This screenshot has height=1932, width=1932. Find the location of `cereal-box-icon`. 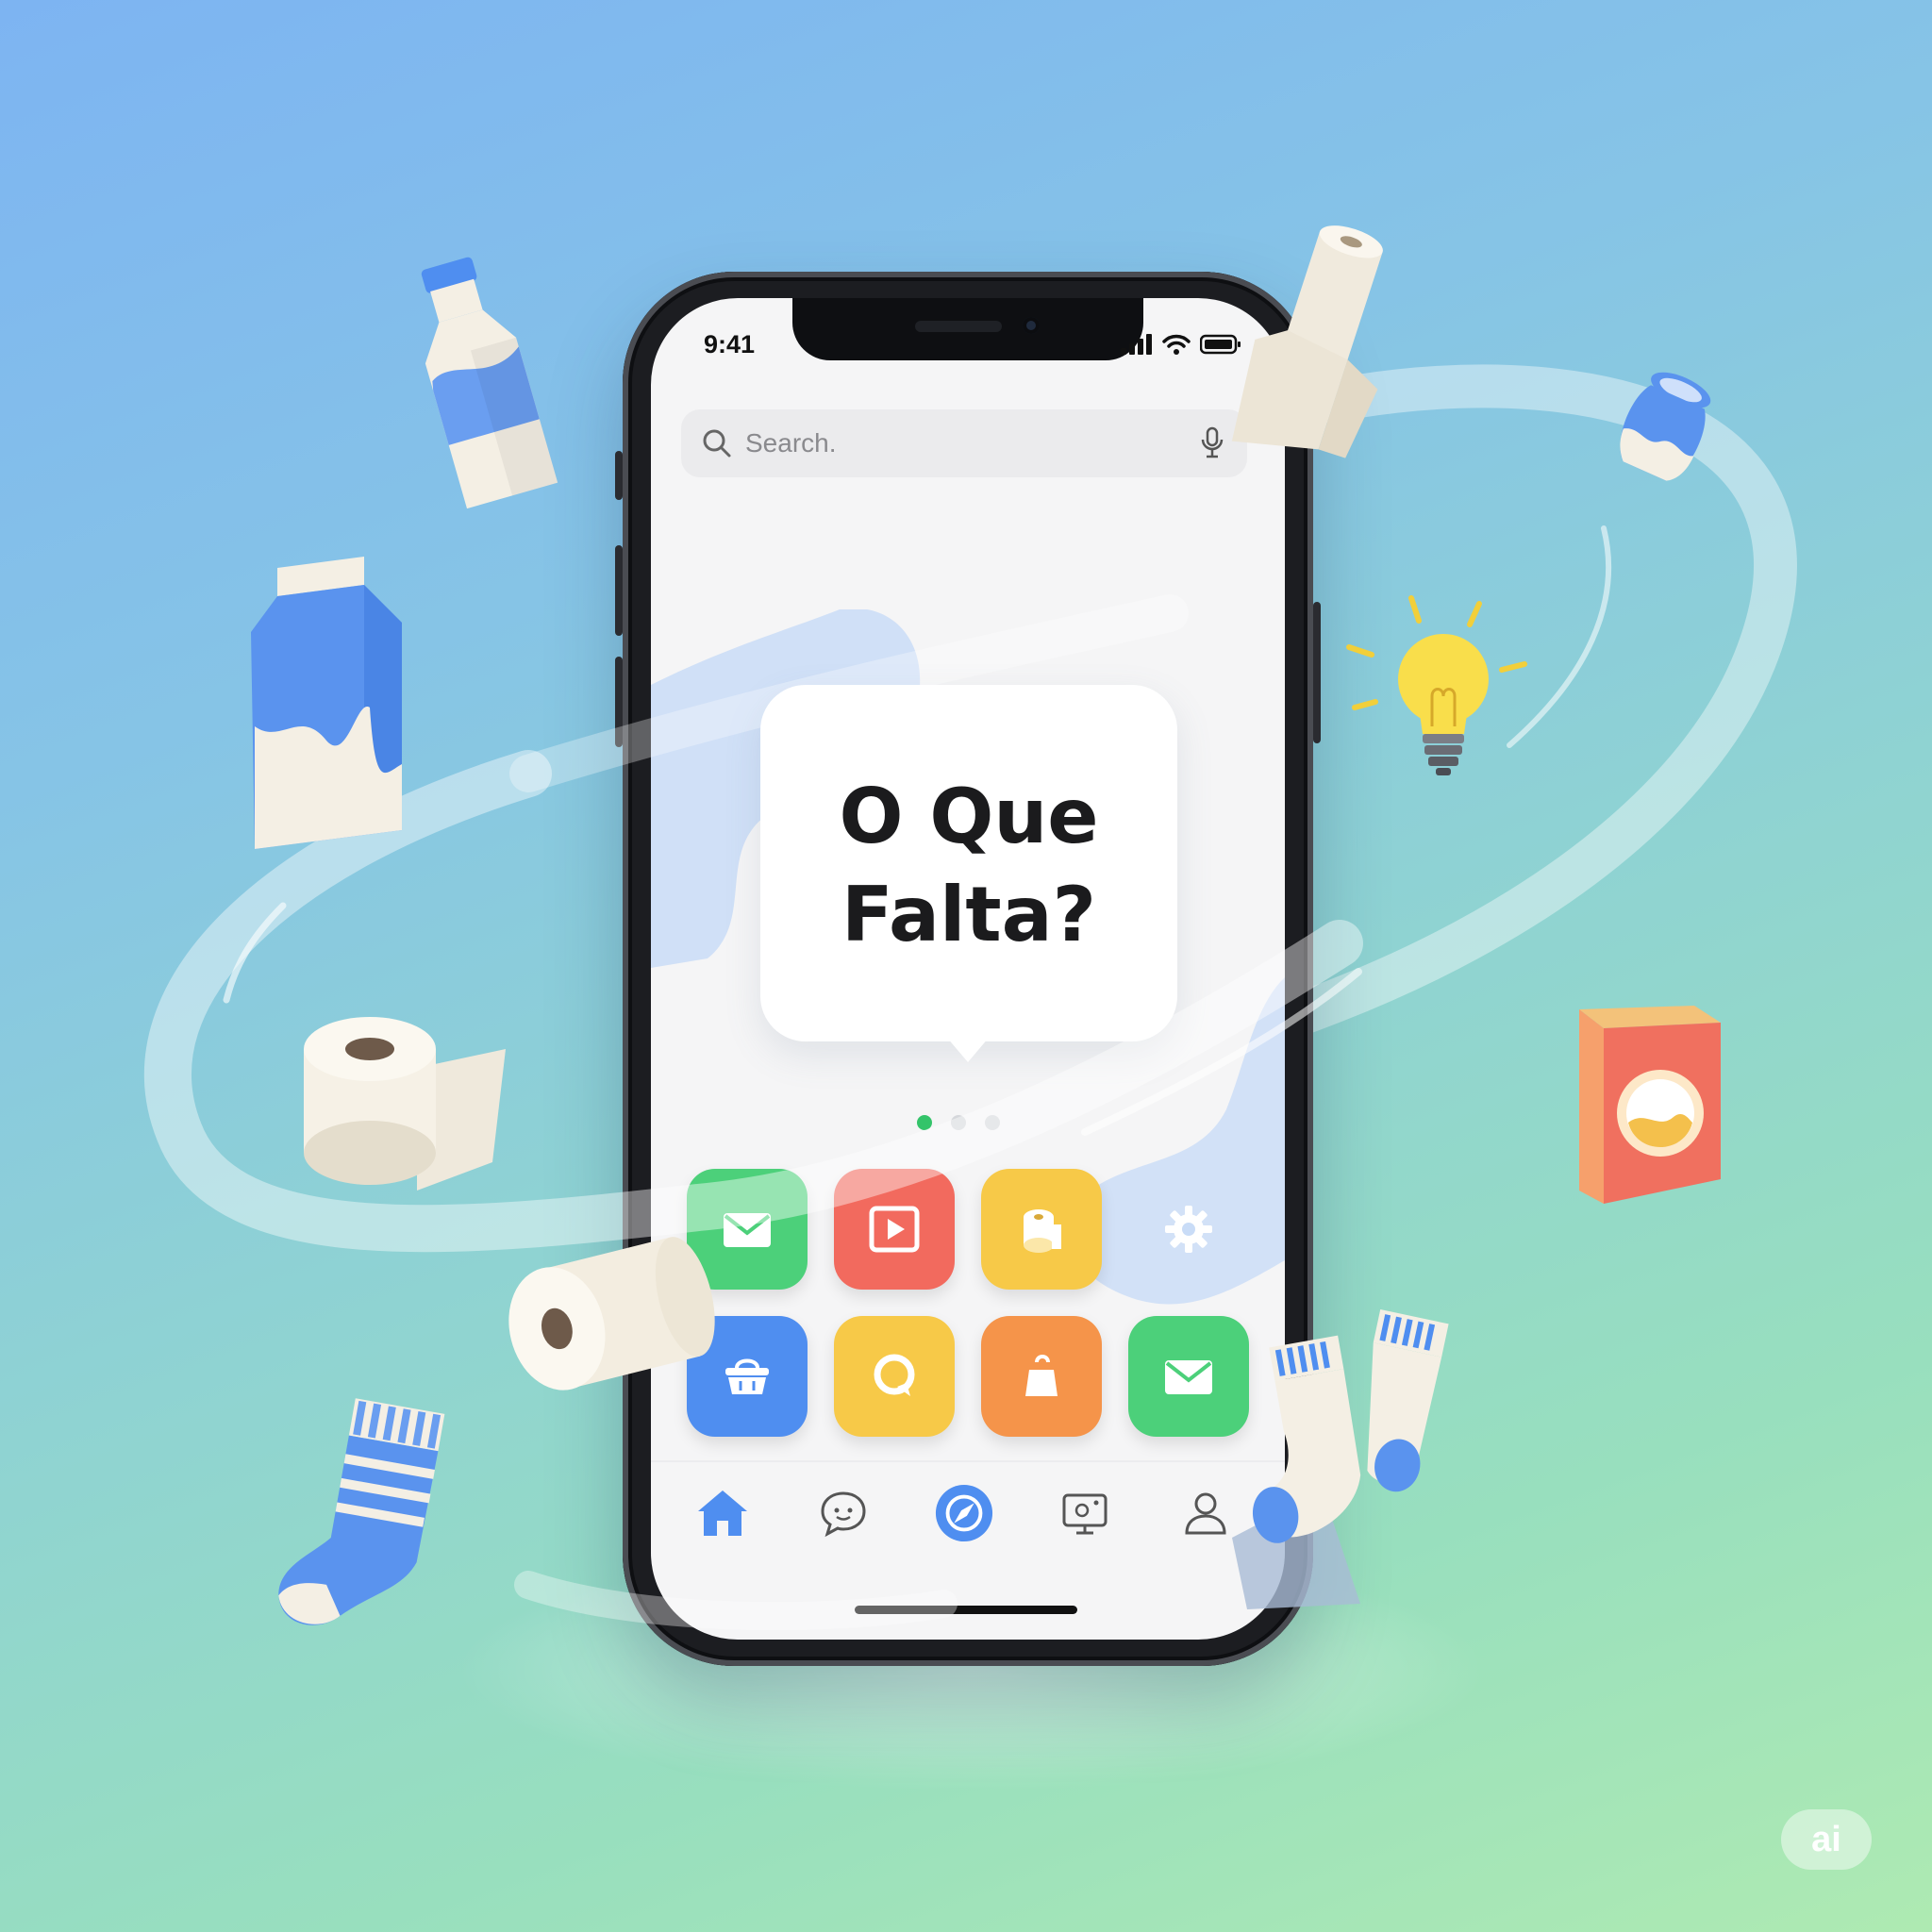

cereal-box-icon is located at coordinates (1650, 1105).